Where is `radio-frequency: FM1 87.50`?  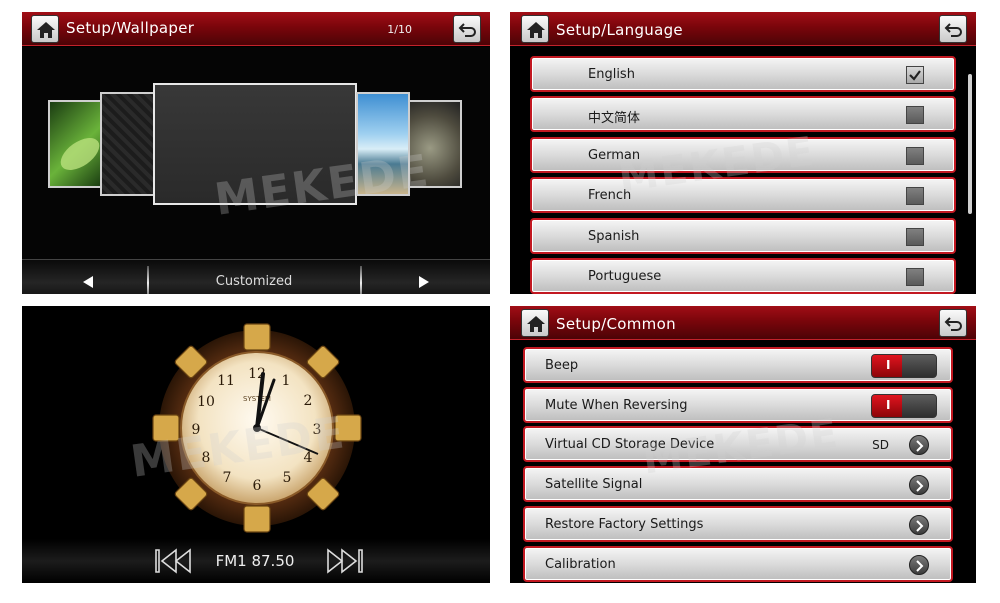
radio-frequency: FM1 87.50 is located at coordinates (255, 561).